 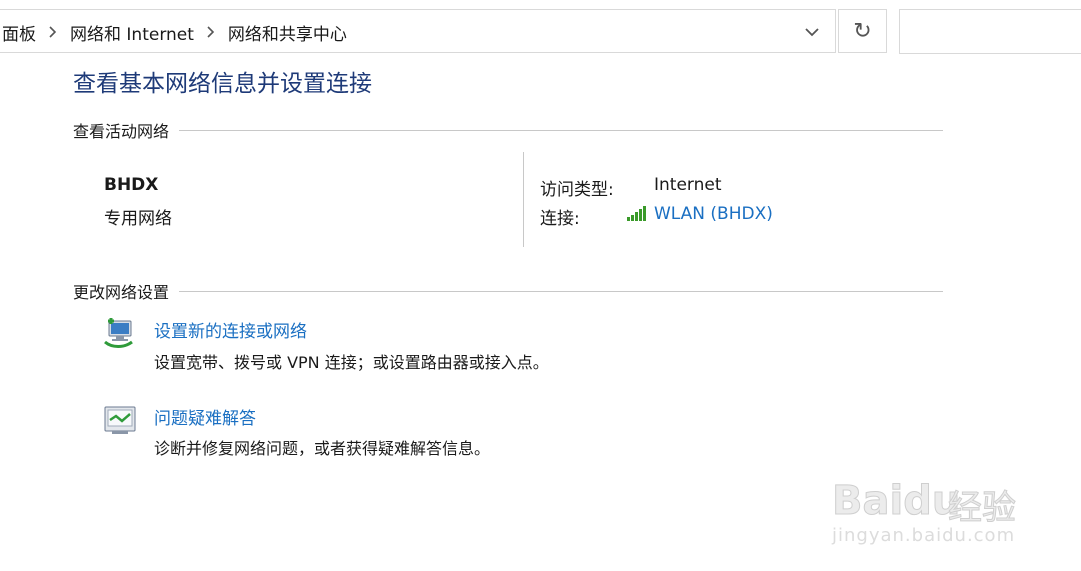 What do you see at coordinates (924, 535) in the screenshot?
I see `watermark-url: jingyan.baidu.com` at bounding box center [924, 535].